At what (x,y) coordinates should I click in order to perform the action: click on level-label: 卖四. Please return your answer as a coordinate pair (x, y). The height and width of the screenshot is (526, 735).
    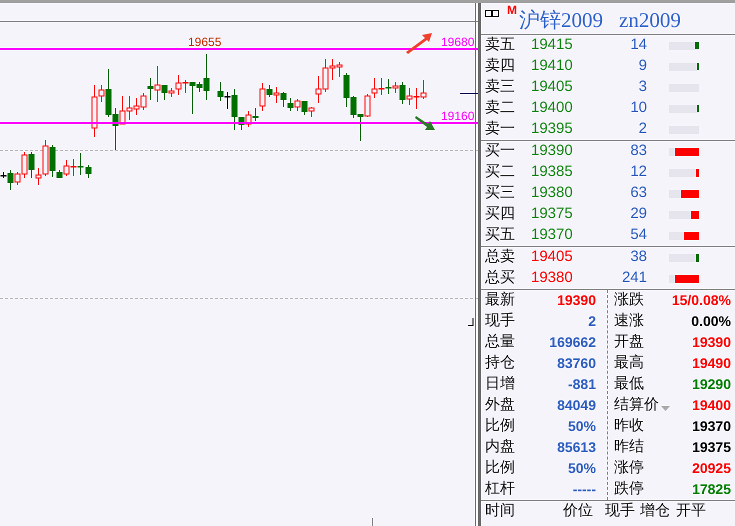
    Looking at the image, I should click on (500, 66).